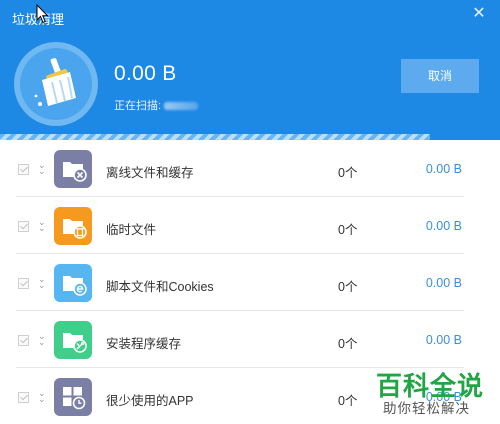 Image resolution: width=500 pixels, height=424 pixels. I want to click on mouse-cursor-icon, so click(42, 14).